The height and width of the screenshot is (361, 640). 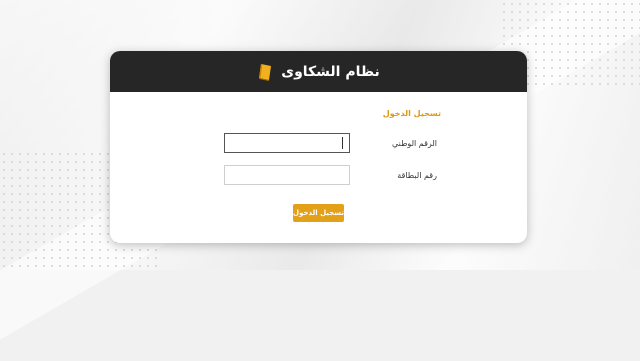 What do you see at coordinates (411, 113) in the screenshot?
I see `login-section-title: تسجيل الدخول` at bounding box center [411, 113].